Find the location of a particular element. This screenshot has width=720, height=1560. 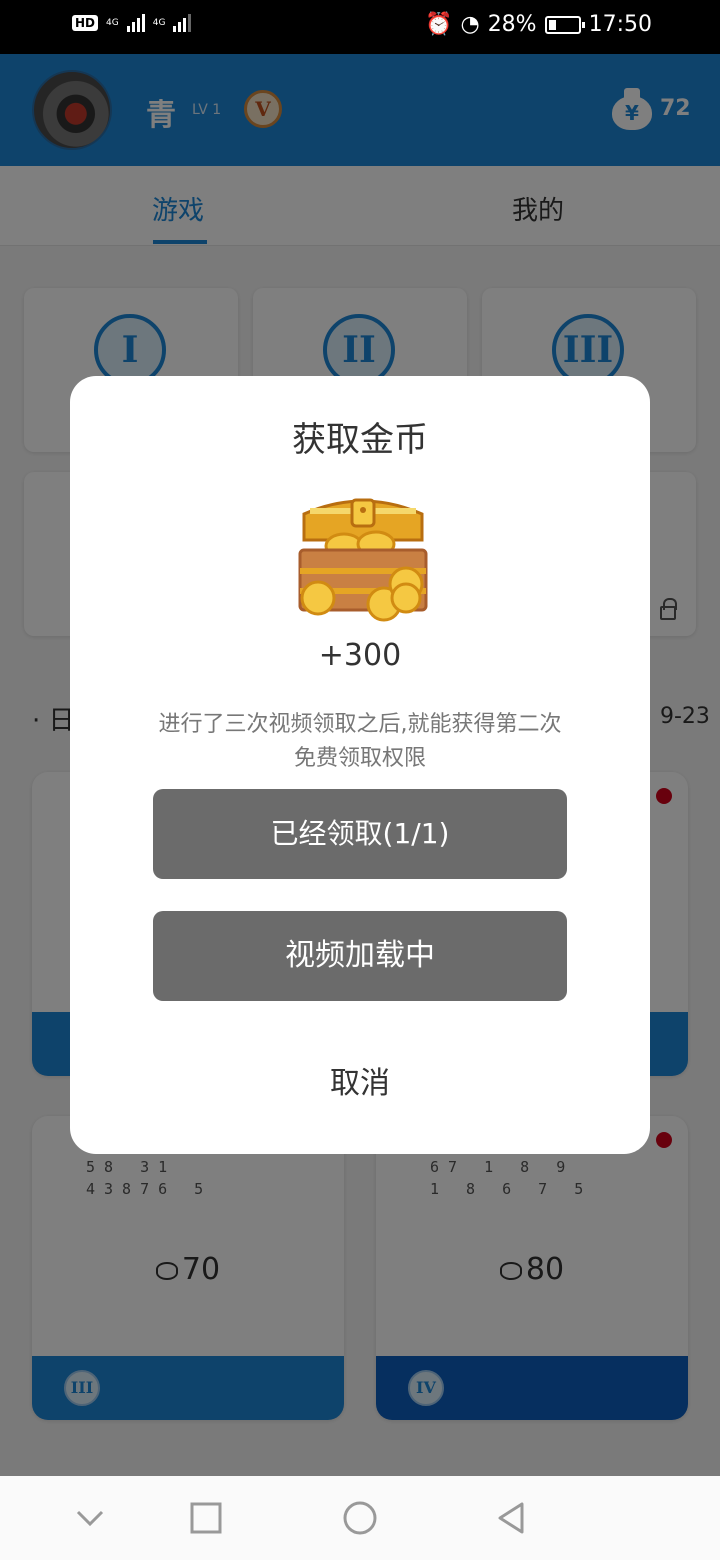

status-bar: HD 4G 4G ⏰ ◔ 28% 17:50 is located at coordinates (360, 27).